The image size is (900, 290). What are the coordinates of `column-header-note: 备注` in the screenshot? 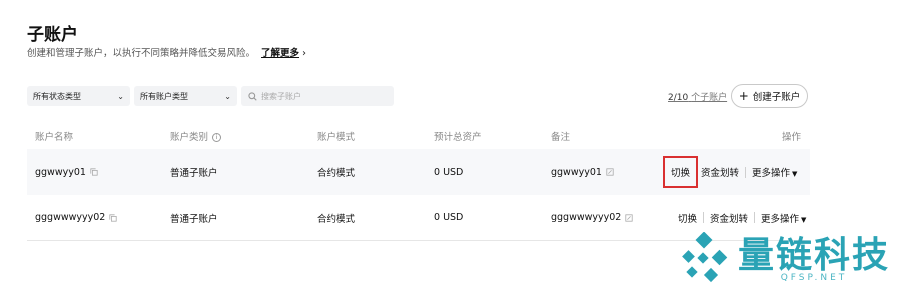 It's located at (561, 137).